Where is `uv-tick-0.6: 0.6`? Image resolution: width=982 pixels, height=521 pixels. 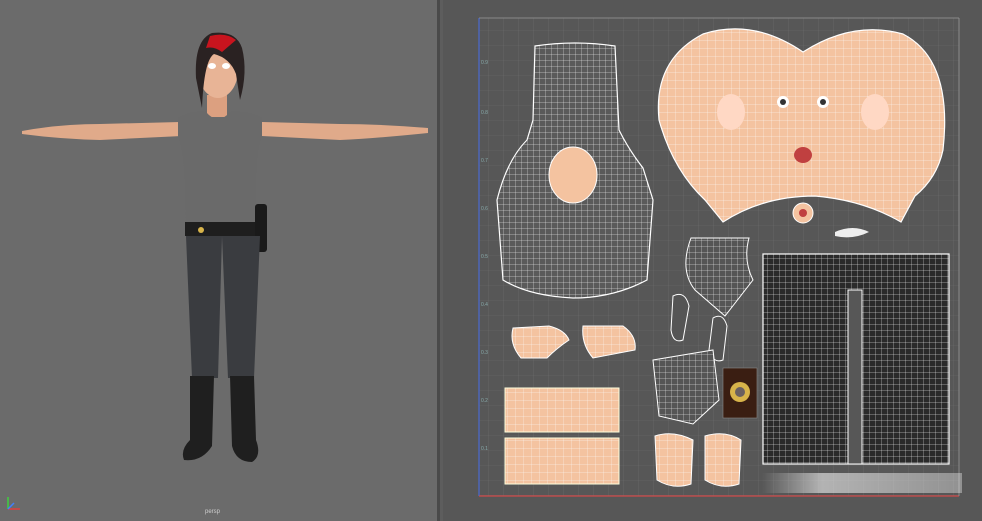 uv-tick-0.6: 0.6 is located at coordinates (484, 209).